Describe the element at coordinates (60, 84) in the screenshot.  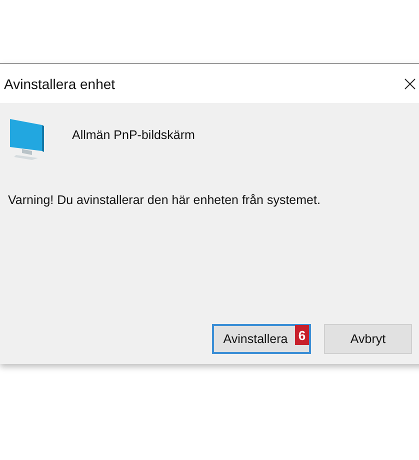
I see `window-title: Avinstallera enhet` at that location.